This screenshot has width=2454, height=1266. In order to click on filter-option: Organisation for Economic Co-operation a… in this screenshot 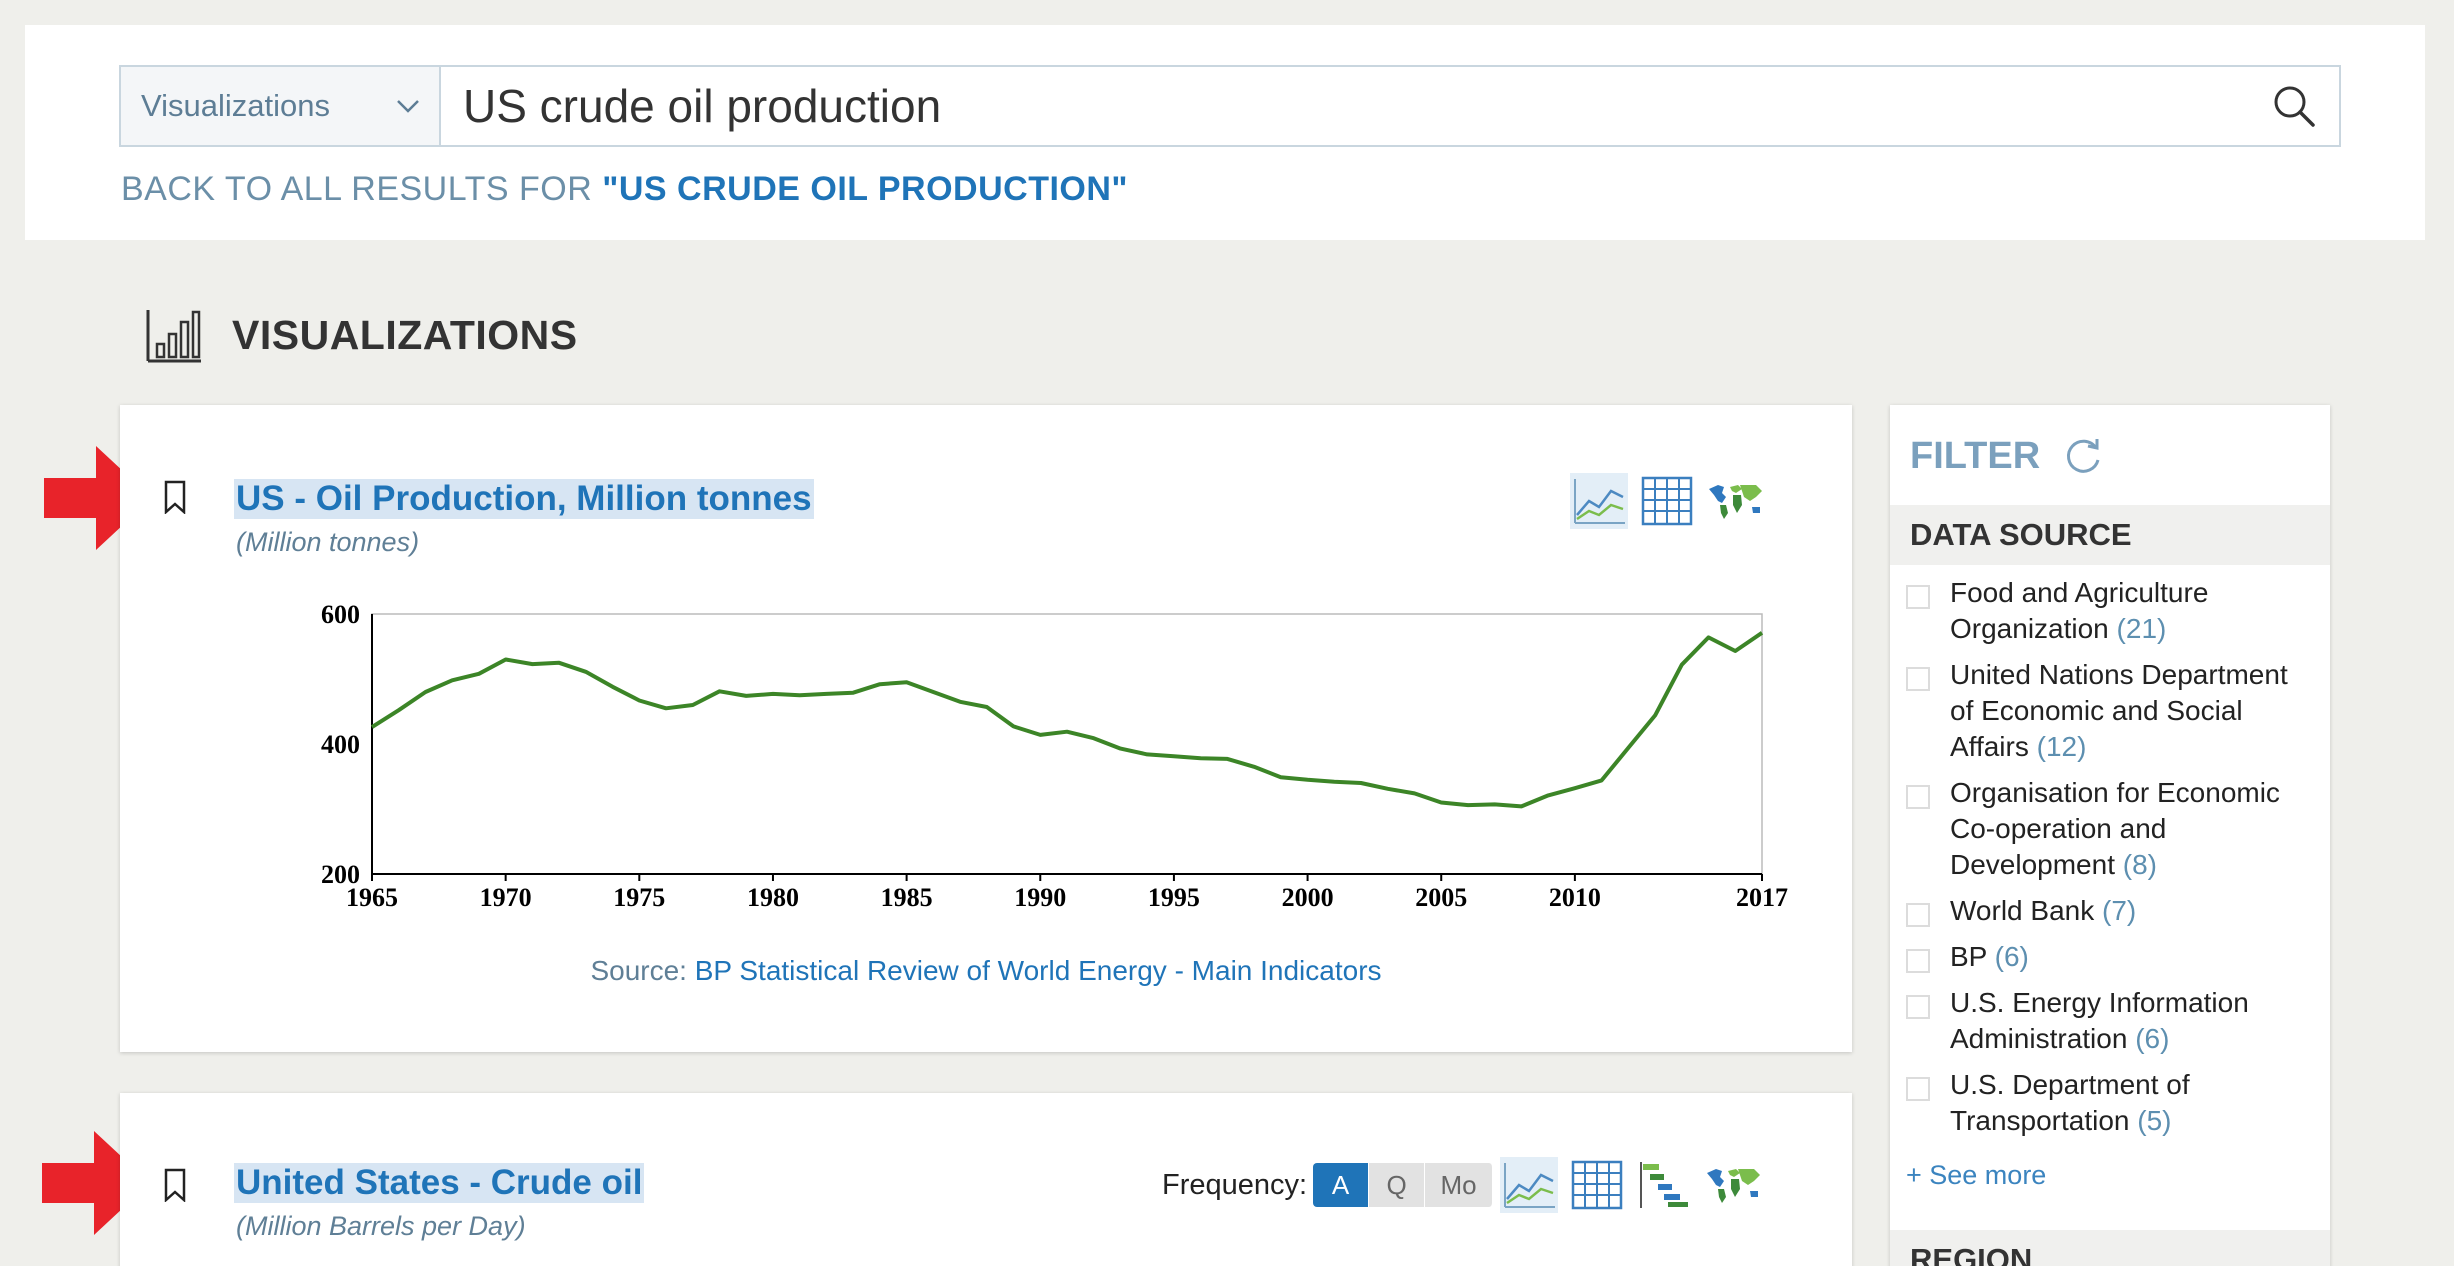, I will do `click(2111, 829)`.